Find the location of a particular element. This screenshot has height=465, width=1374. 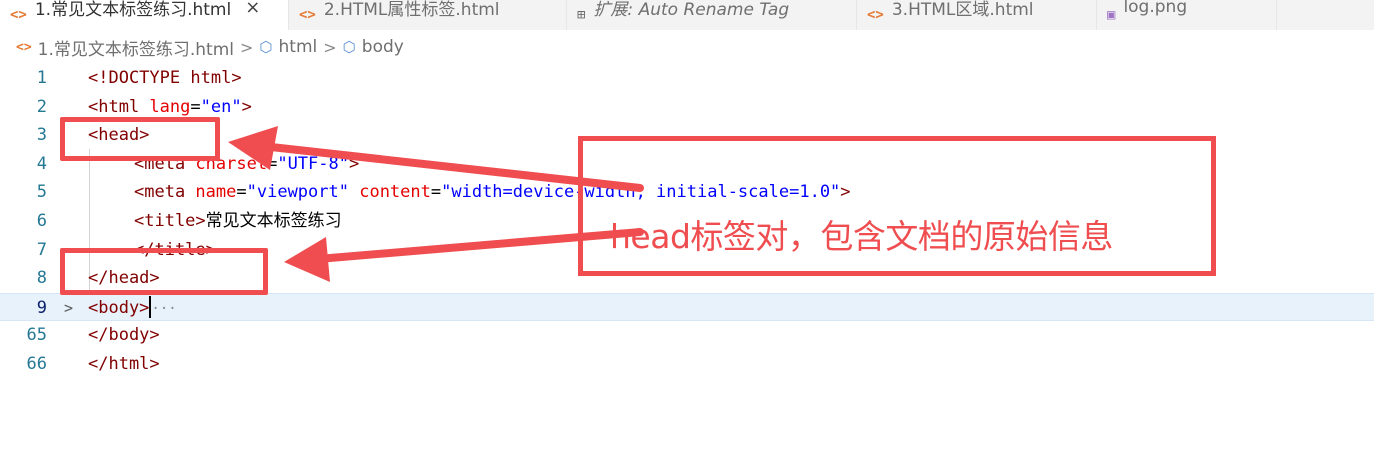

breadcrumb-item-html: ⬡ html is located at coordinates (288, 47).